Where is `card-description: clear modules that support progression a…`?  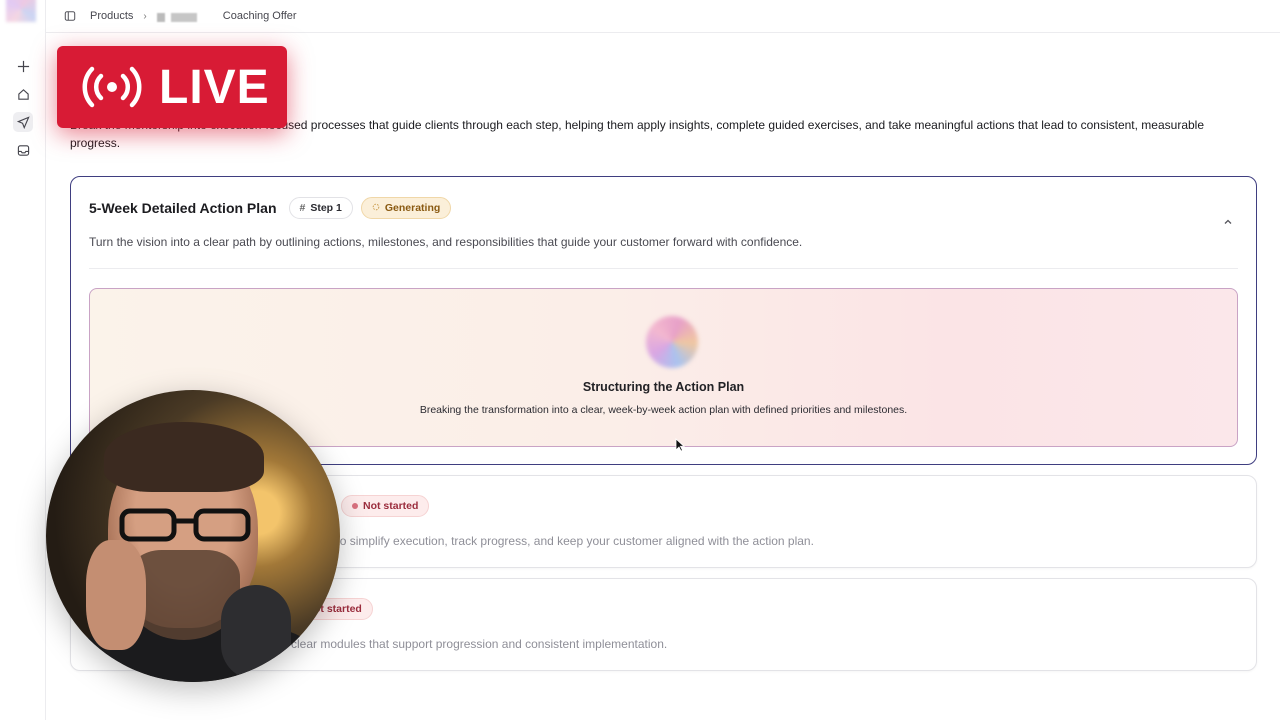
card-description: clear modules that support progression a… is located at coordinates (479, 644).